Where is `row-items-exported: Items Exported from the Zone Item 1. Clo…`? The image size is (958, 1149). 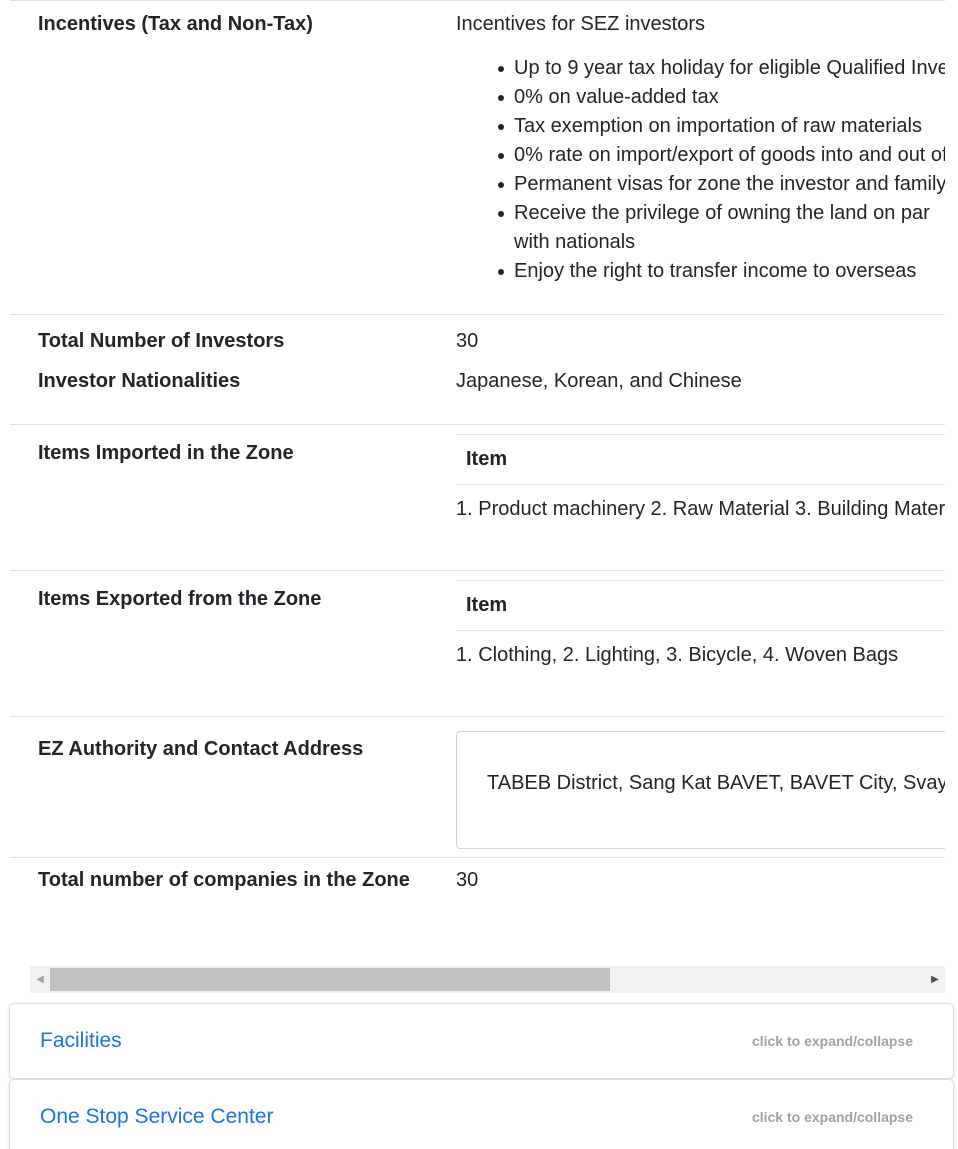 row-items-exported: Items Exported from the Zone Item 1. Clo… is located at coordinates (477, 643).